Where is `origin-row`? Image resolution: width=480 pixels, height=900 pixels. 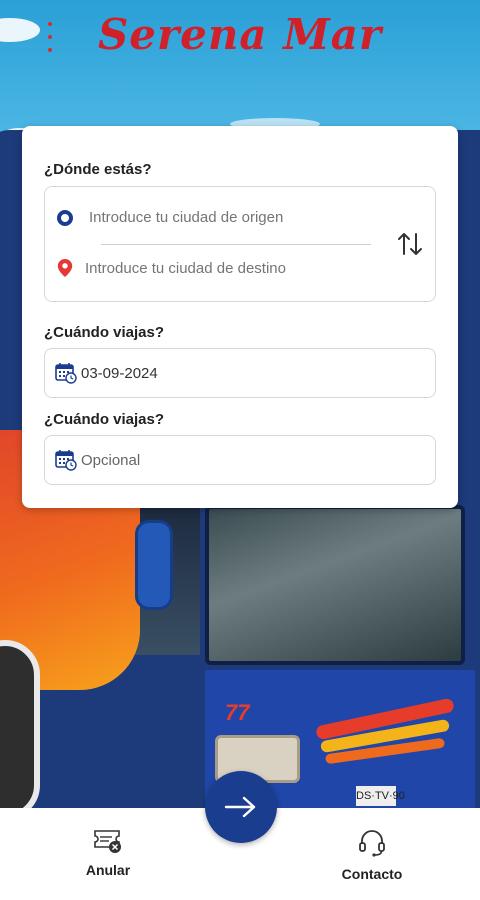
origin-row is located at coordinates (203, 217).